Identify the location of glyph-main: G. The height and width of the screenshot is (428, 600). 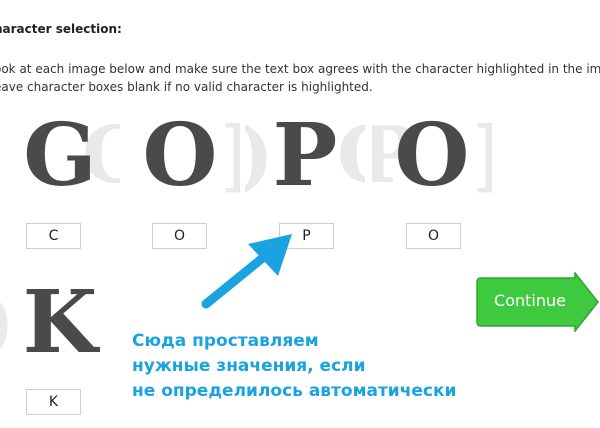
(60, 158).